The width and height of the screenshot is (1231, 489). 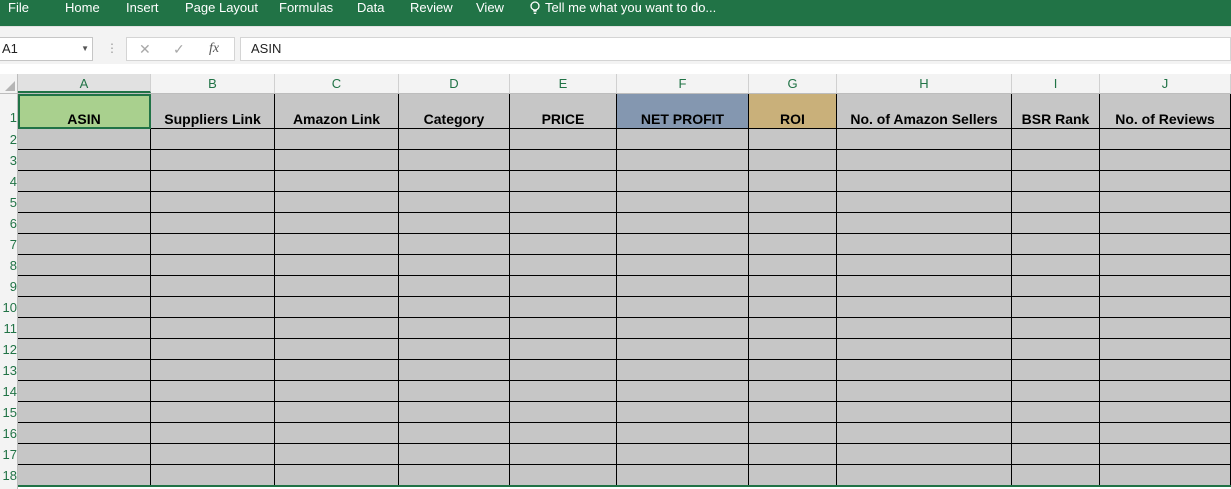 What do you see at coordinates (46, 49) in the screenshot?
I see `name-box: A1 ▼` at bounding box center [46, 49].